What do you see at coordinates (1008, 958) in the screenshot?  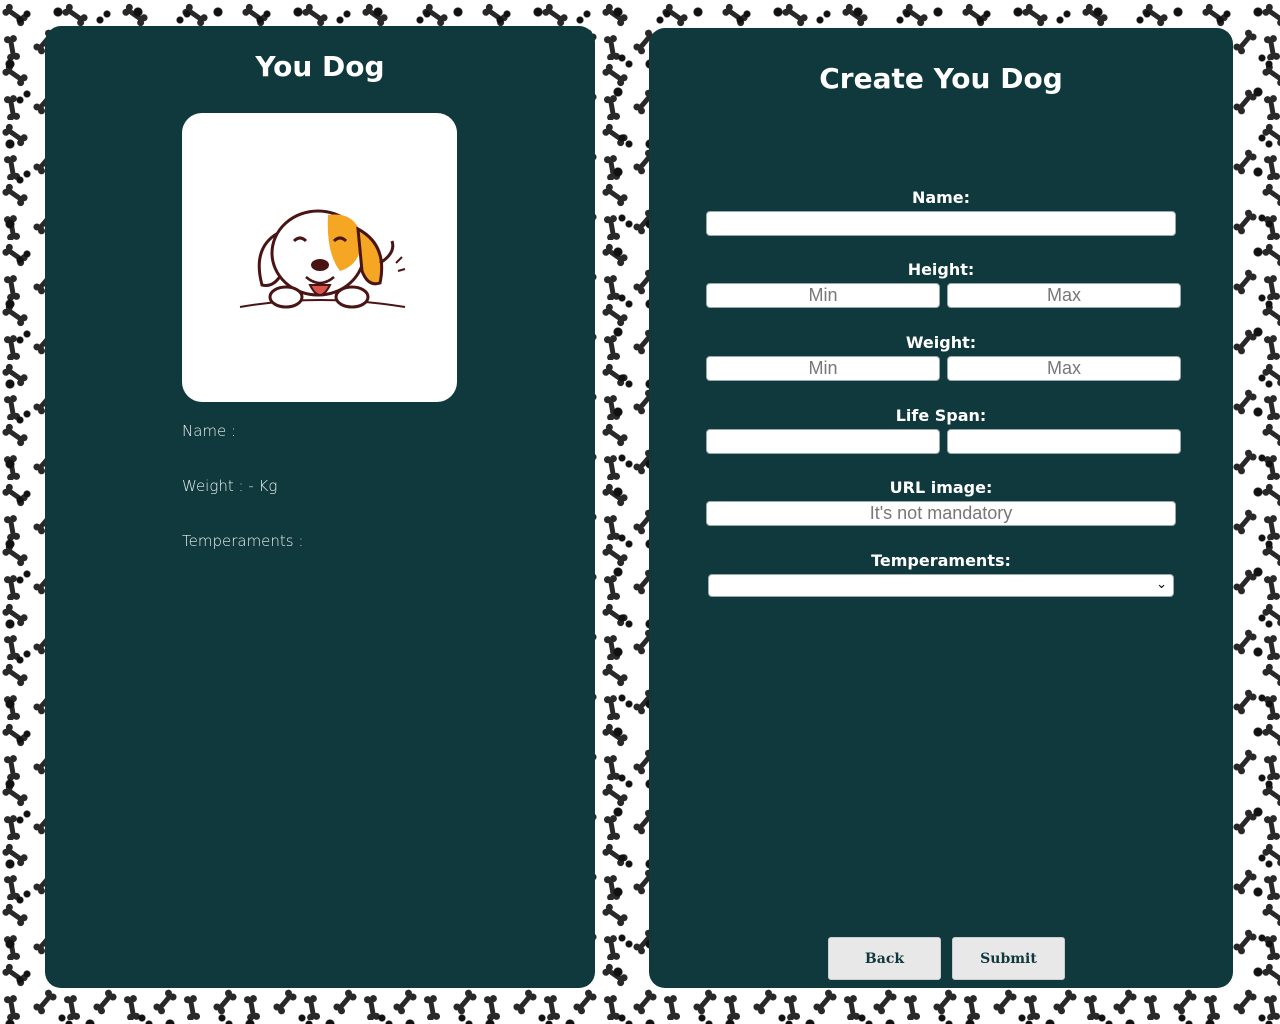 I see `submit-button: Submit` at bounding box center [1008, 958].